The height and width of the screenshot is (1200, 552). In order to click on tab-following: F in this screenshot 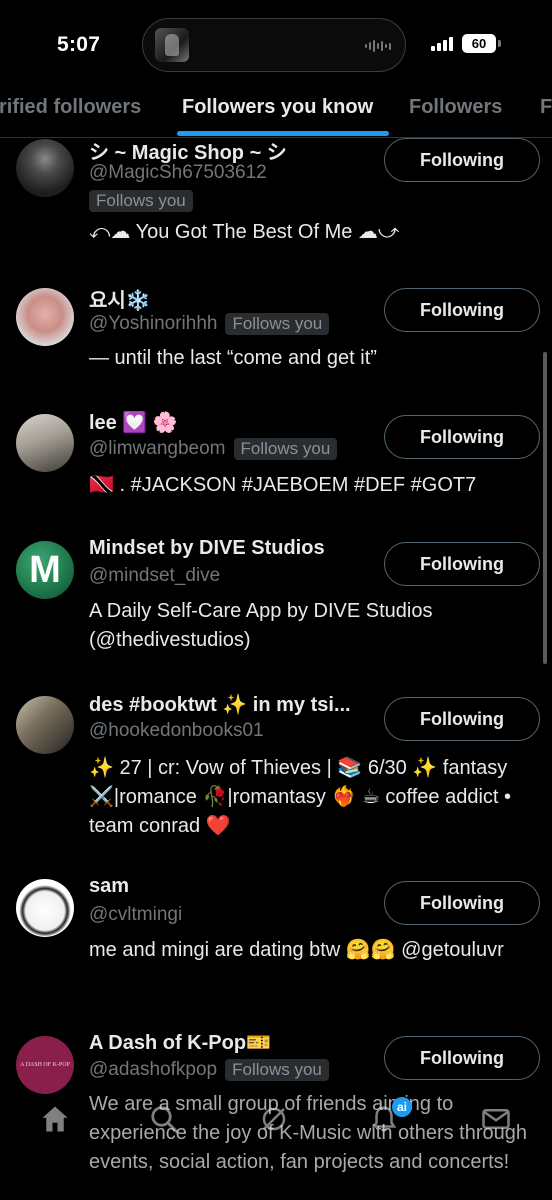, I will do `click(546, 107)`.